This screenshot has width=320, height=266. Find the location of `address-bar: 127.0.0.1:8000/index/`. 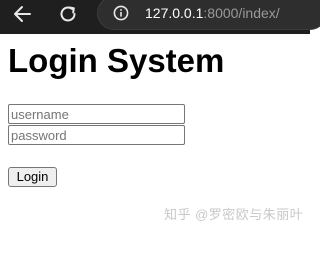

address-bar: 127.0.0.1:8000/index/ is located at coordinates (208, 15).